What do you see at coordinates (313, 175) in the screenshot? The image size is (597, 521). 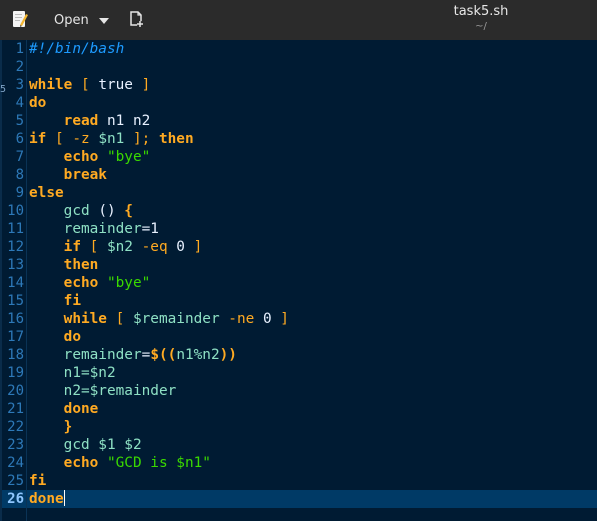 I see `code-line-8: break` at bounding box center [313, 175].